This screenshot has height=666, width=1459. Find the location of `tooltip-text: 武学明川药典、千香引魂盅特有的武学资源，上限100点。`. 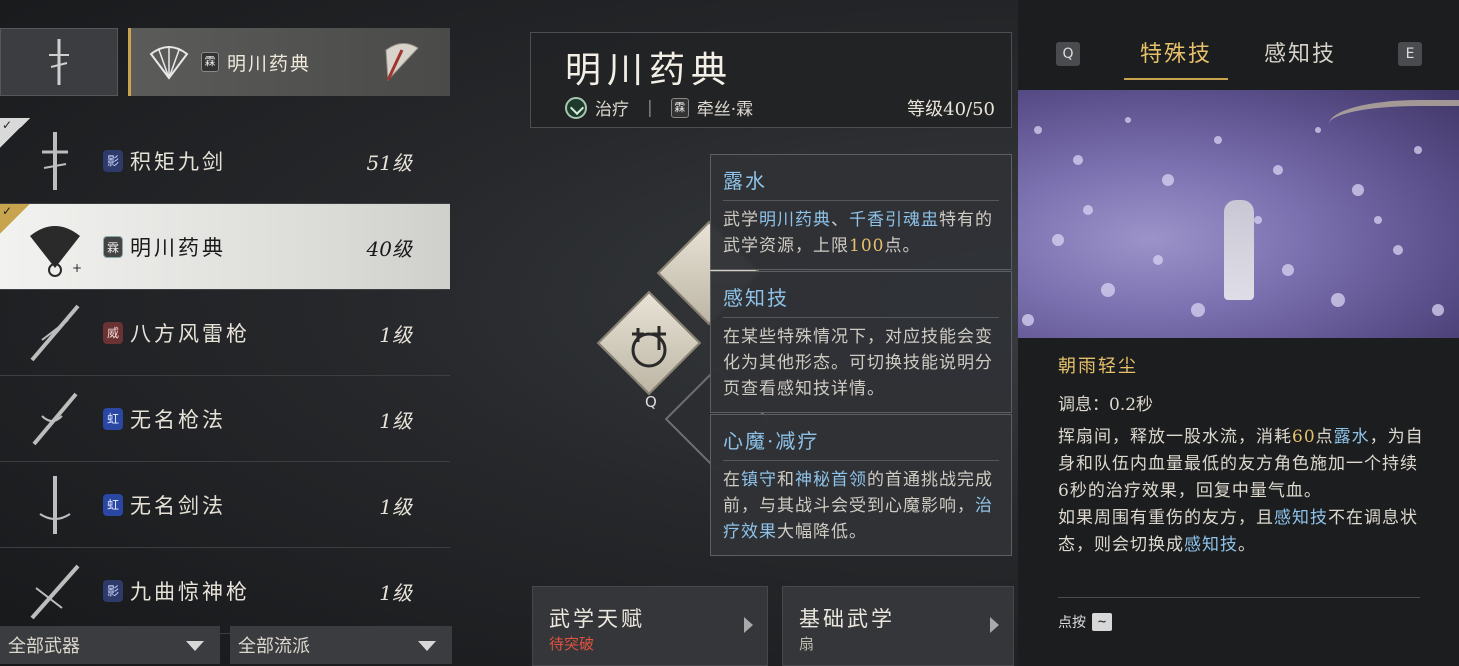

tooltip-text: 武学明川药典、千香引魂盅特有的武学资源，上限100点。 is located at coordinates (858, 233).